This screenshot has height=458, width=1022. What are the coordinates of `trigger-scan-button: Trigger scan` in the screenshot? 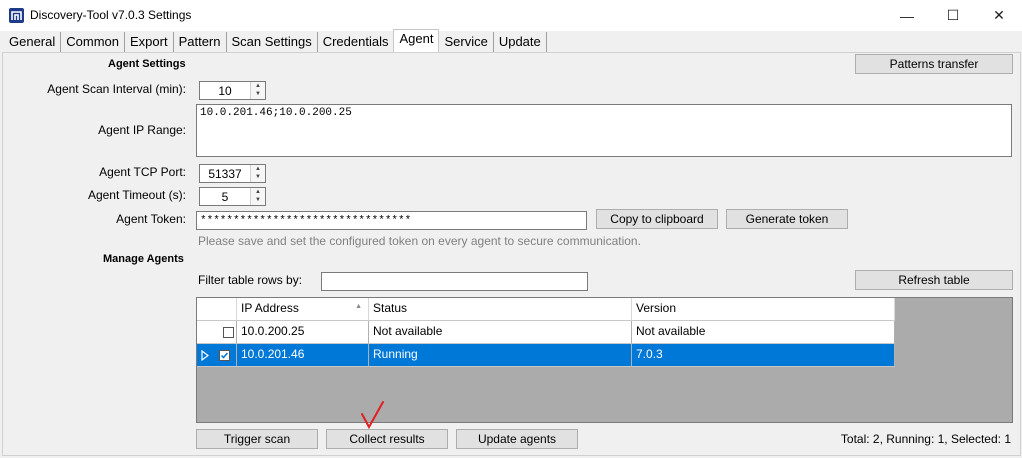 It's located at (257, 439).